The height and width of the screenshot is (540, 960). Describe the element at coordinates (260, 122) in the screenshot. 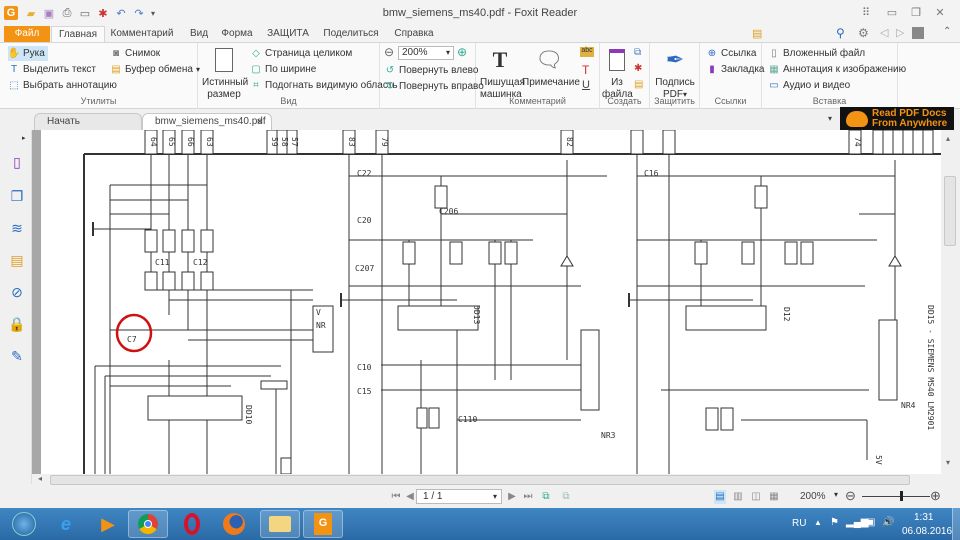

I see `close-tab-icon: ×` at that location.